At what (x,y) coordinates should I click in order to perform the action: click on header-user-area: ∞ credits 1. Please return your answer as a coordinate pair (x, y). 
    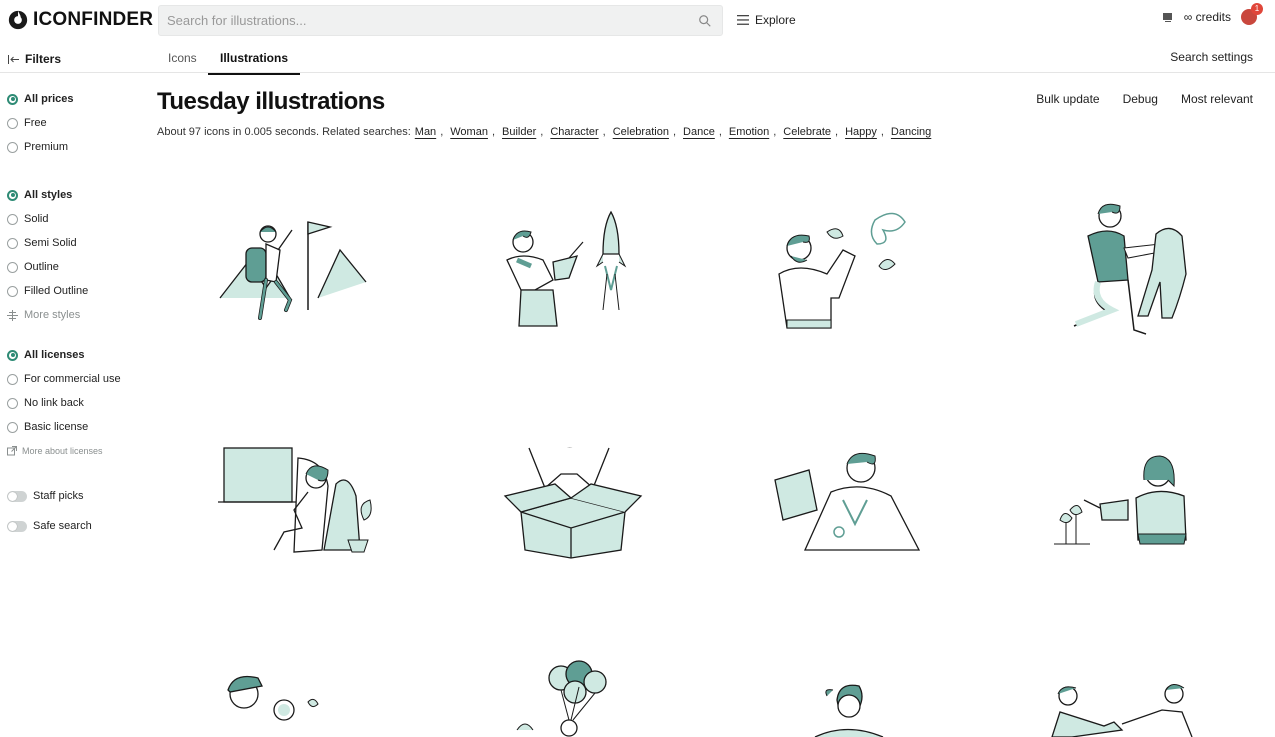
    Looking at the image, I should click on (1212, 14).